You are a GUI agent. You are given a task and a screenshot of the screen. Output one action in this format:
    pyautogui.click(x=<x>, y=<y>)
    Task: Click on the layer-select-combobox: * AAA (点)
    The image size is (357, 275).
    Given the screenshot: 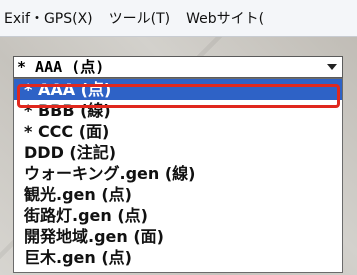 What is the action you would take?
    pyautogui.click(x=178, y=67)
    